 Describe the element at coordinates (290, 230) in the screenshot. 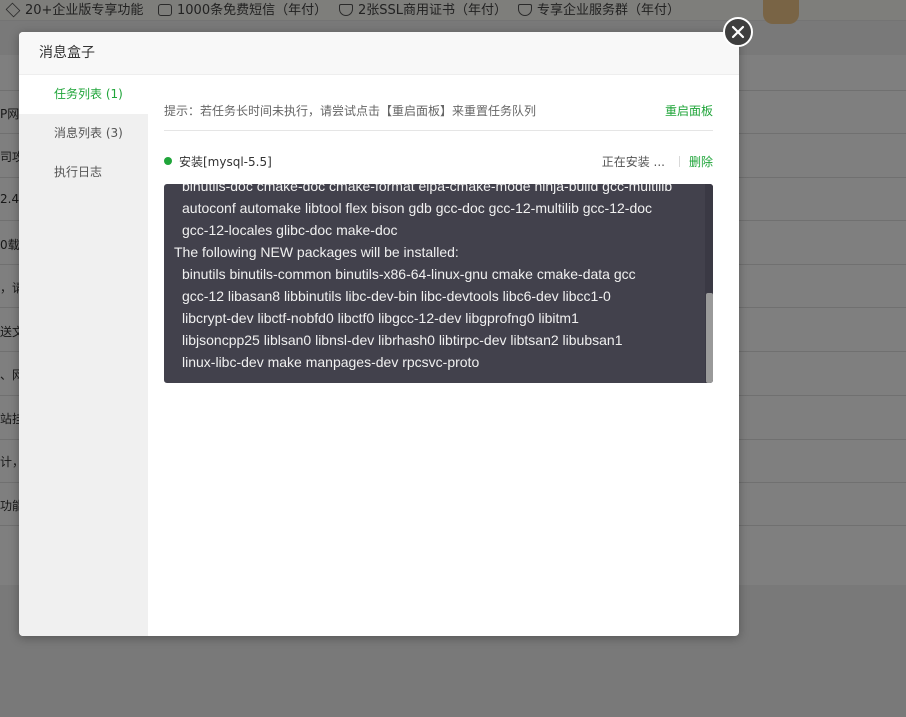

I see `log-line: gcc-12-locales glibc-doc make-doc` at that location.